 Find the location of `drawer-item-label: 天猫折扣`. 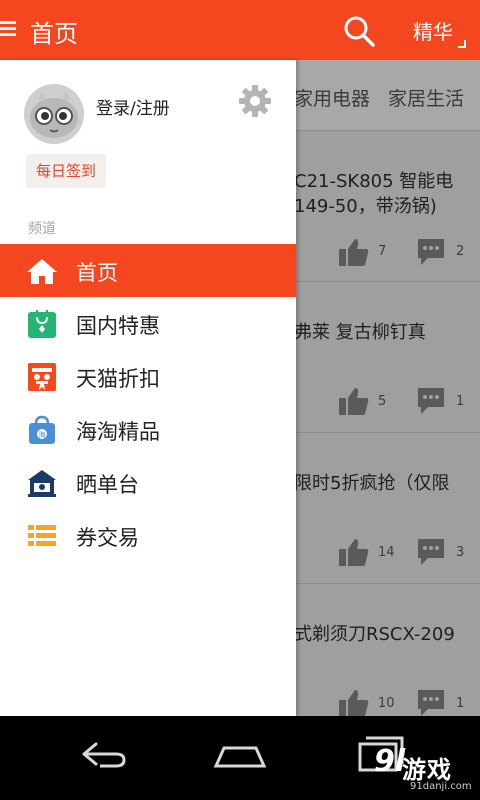

drawer-item-label: 天猫折扣 is located at coordinates (118, 379).